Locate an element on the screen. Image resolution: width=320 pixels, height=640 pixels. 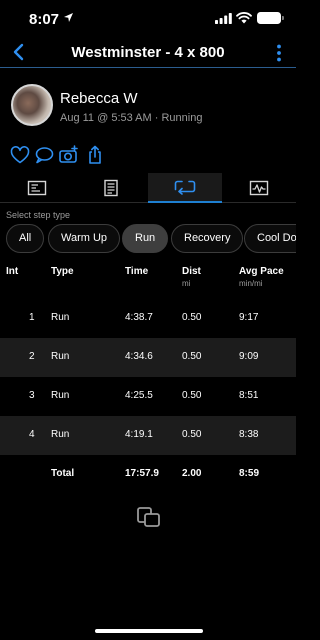
share-icon is located at coordinates (95, 155).